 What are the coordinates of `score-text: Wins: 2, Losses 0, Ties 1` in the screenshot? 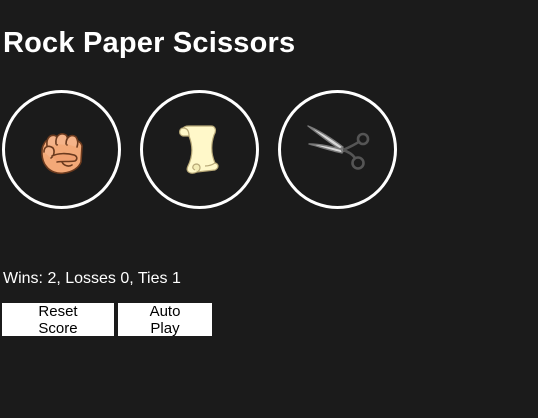 It's located at (92, 278).